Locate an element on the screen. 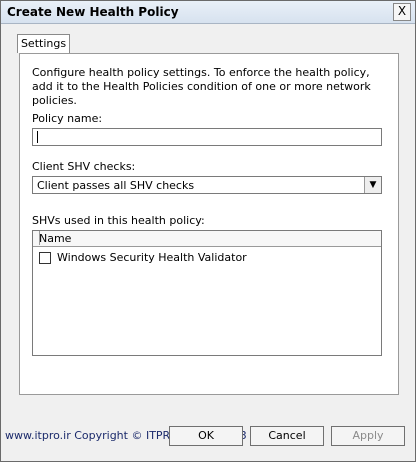  shv-checkbox is located at coordinates (45, 257).